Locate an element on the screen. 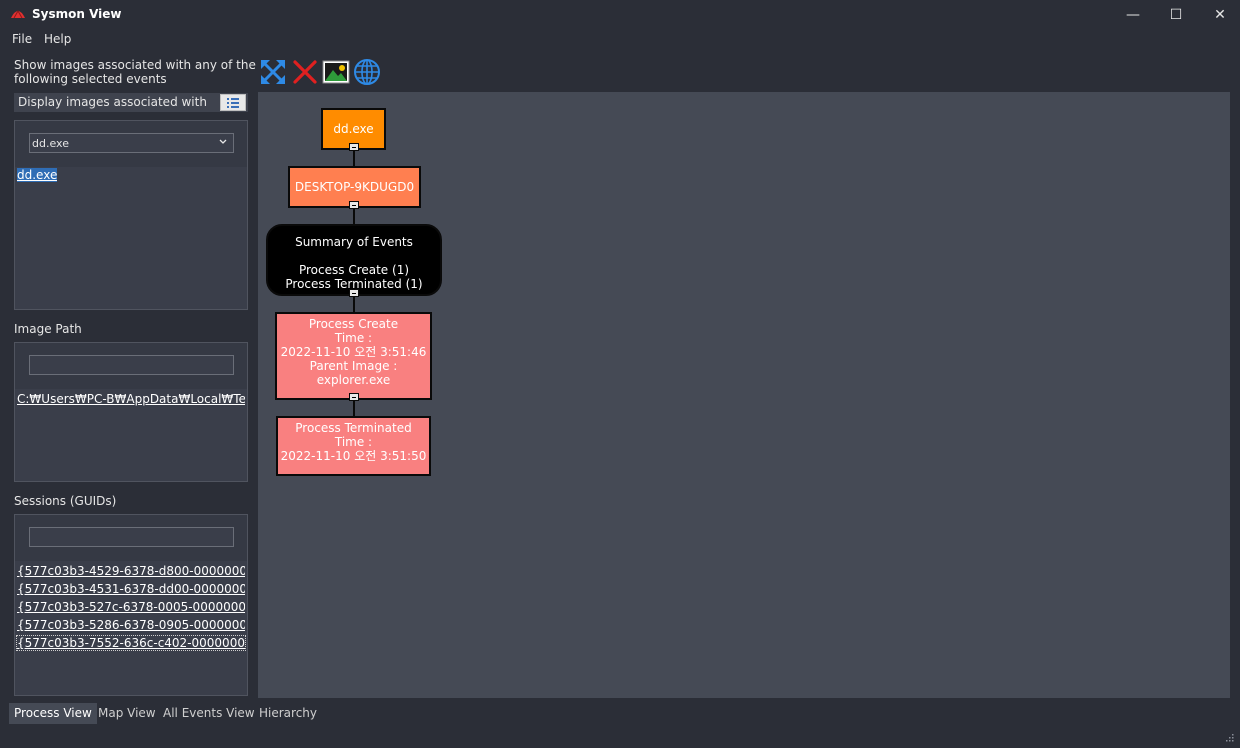 The image size is (1240, 748). menu-file: File is located at coordinates (22, 39).